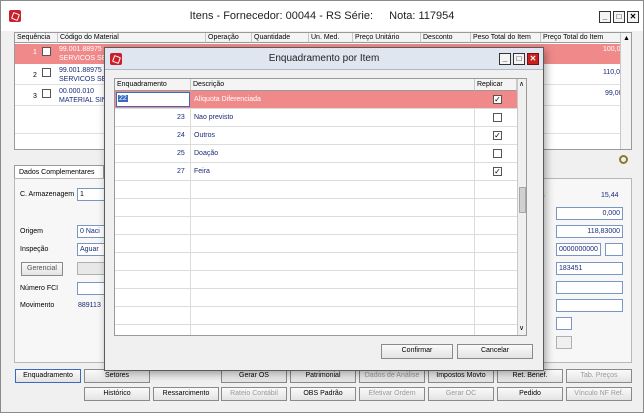 This screenshot has height=413, width=644. I want to click on cancelar-button: Cancelar, so click(495, 351).